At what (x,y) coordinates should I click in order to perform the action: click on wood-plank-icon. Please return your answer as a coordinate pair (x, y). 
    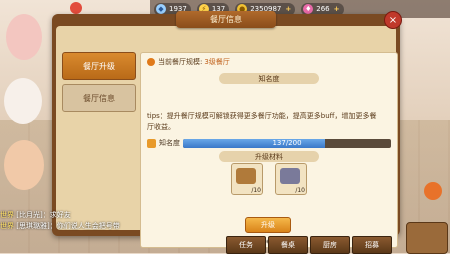
    Looking at the image, I should click on (246, 176).